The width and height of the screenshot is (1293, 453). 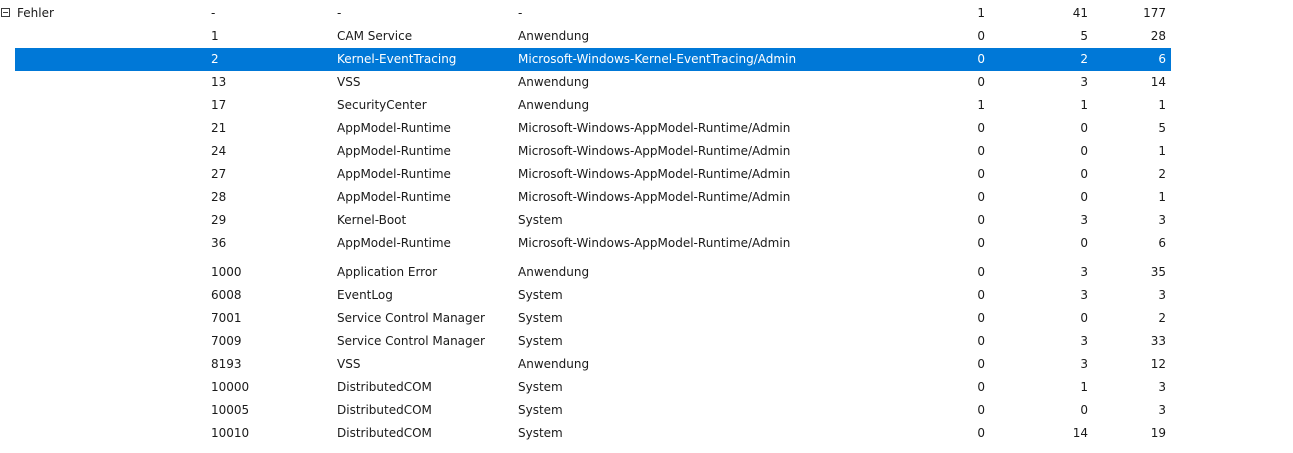 What do you see at coordinates (226, 364) in the screenshot?
I see `event-id-cell: 8193` at bounding box center [226, 364].